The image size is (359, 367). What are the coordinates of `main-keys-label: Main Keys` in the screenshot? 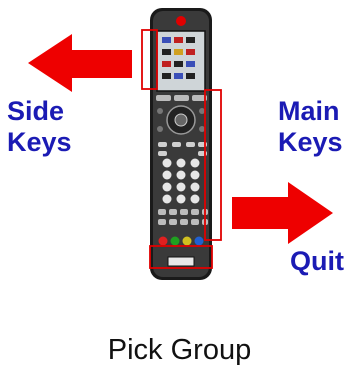 It's located at (310, 127).